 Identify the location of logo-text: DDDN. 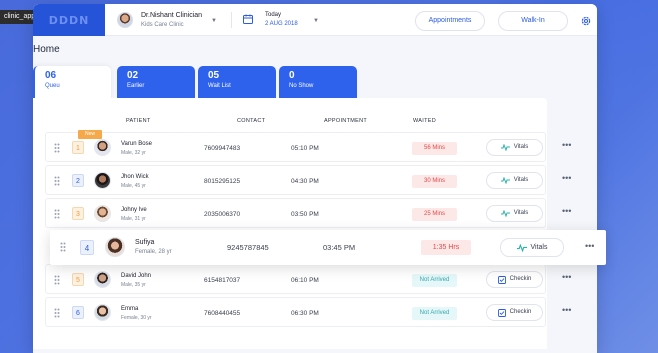
(69, 20).